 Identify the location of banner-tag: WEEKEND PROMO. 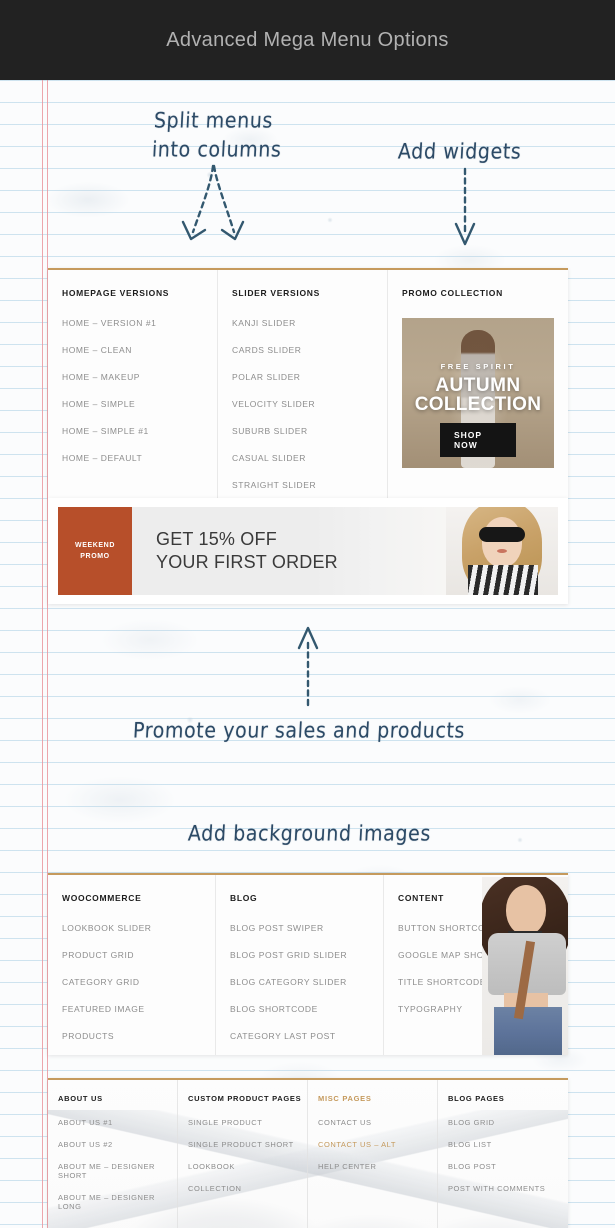
(95, 551).